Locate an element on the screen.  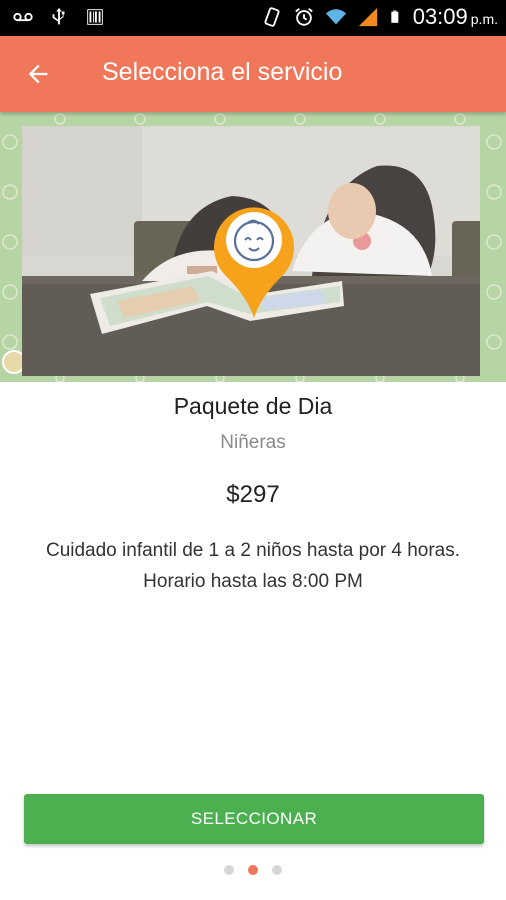
service-name: Paquete de Dia is located at coordinates (253, 406).